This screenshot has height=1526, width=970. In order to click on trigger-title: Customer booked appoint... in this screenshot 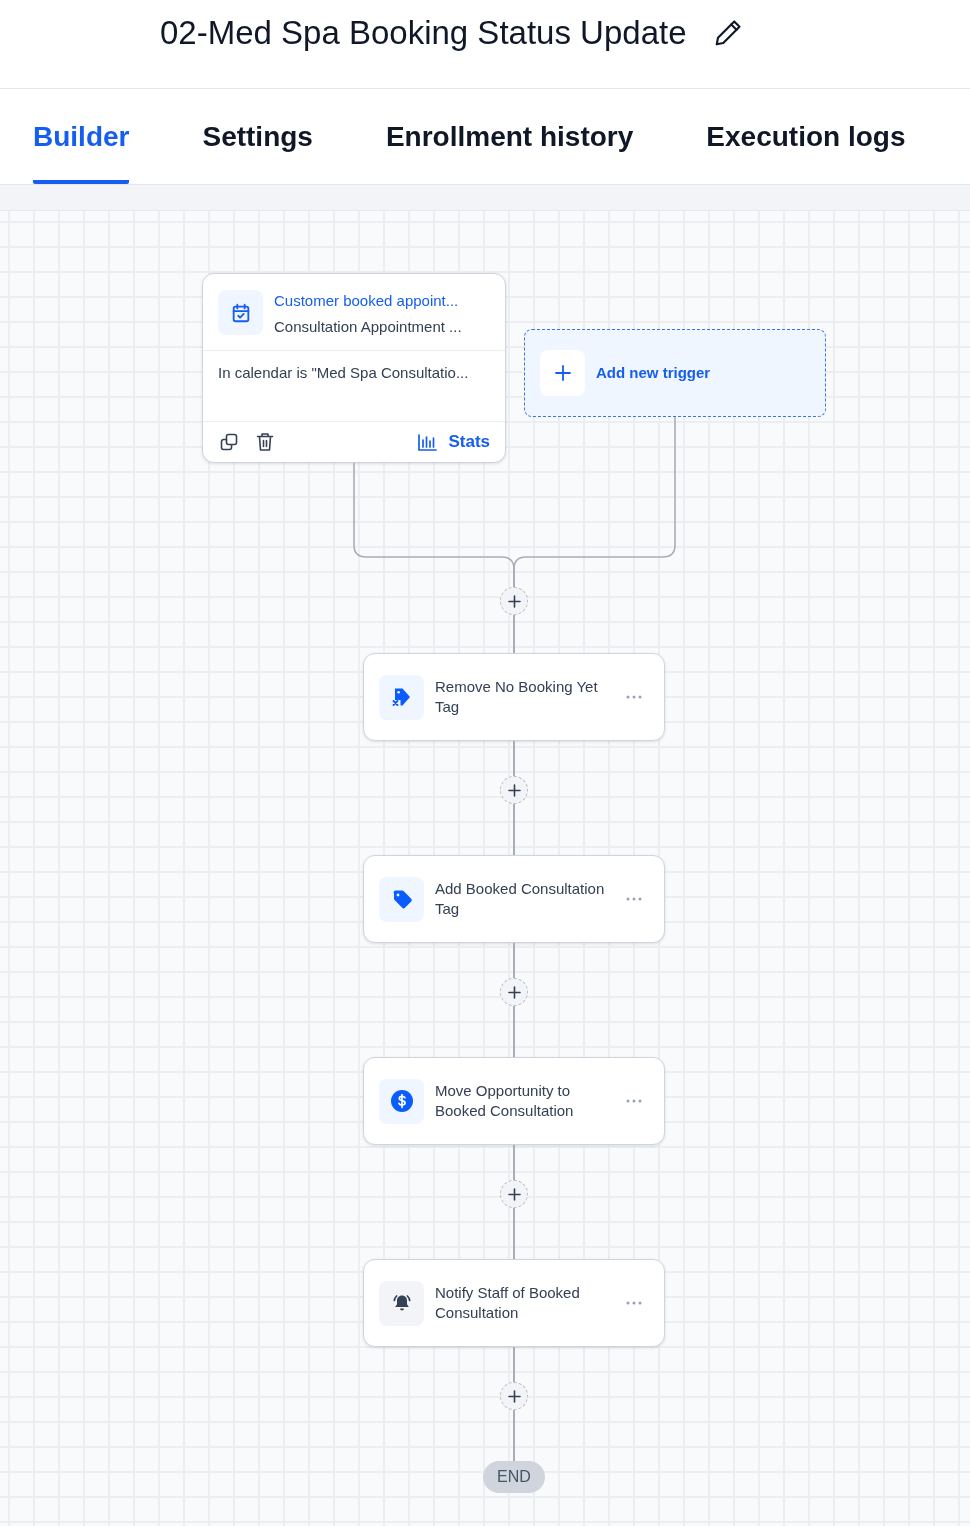, I will do `click(367, 301)`.